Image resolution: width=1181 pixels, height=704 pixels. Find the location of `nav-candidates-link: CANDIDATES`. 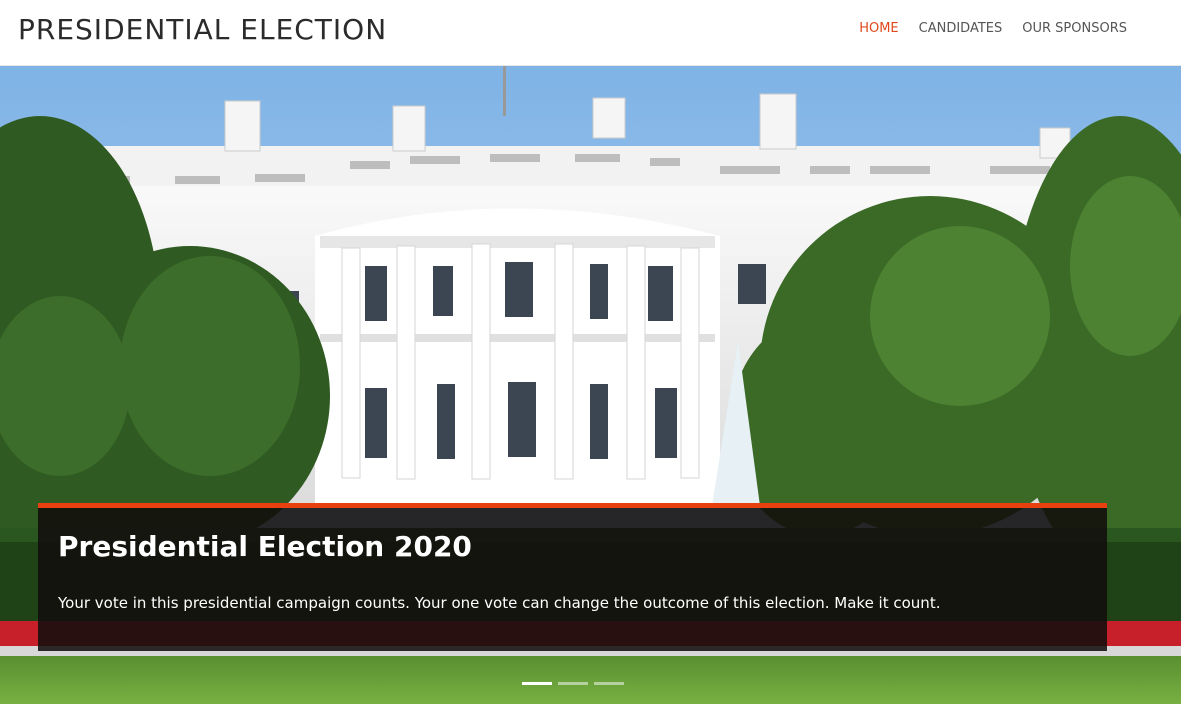

nav-candidates-link: CANDIDATES is located at coordinates (961, 28).